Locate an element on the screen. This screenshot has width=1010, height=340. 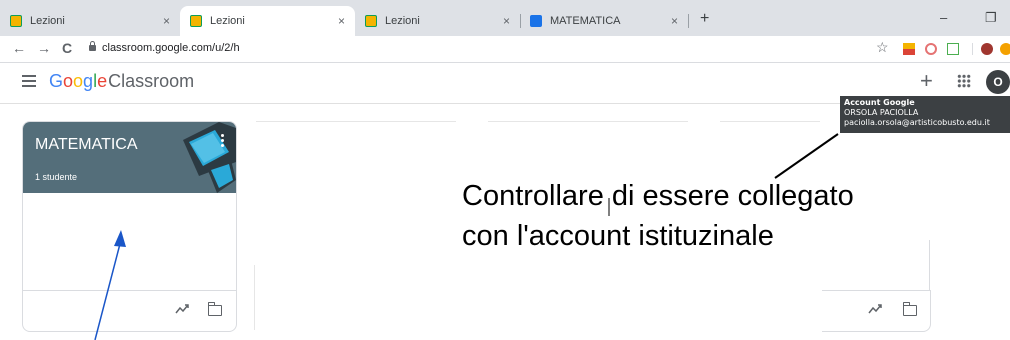
pointer-line is located at coordinates (806, 156).